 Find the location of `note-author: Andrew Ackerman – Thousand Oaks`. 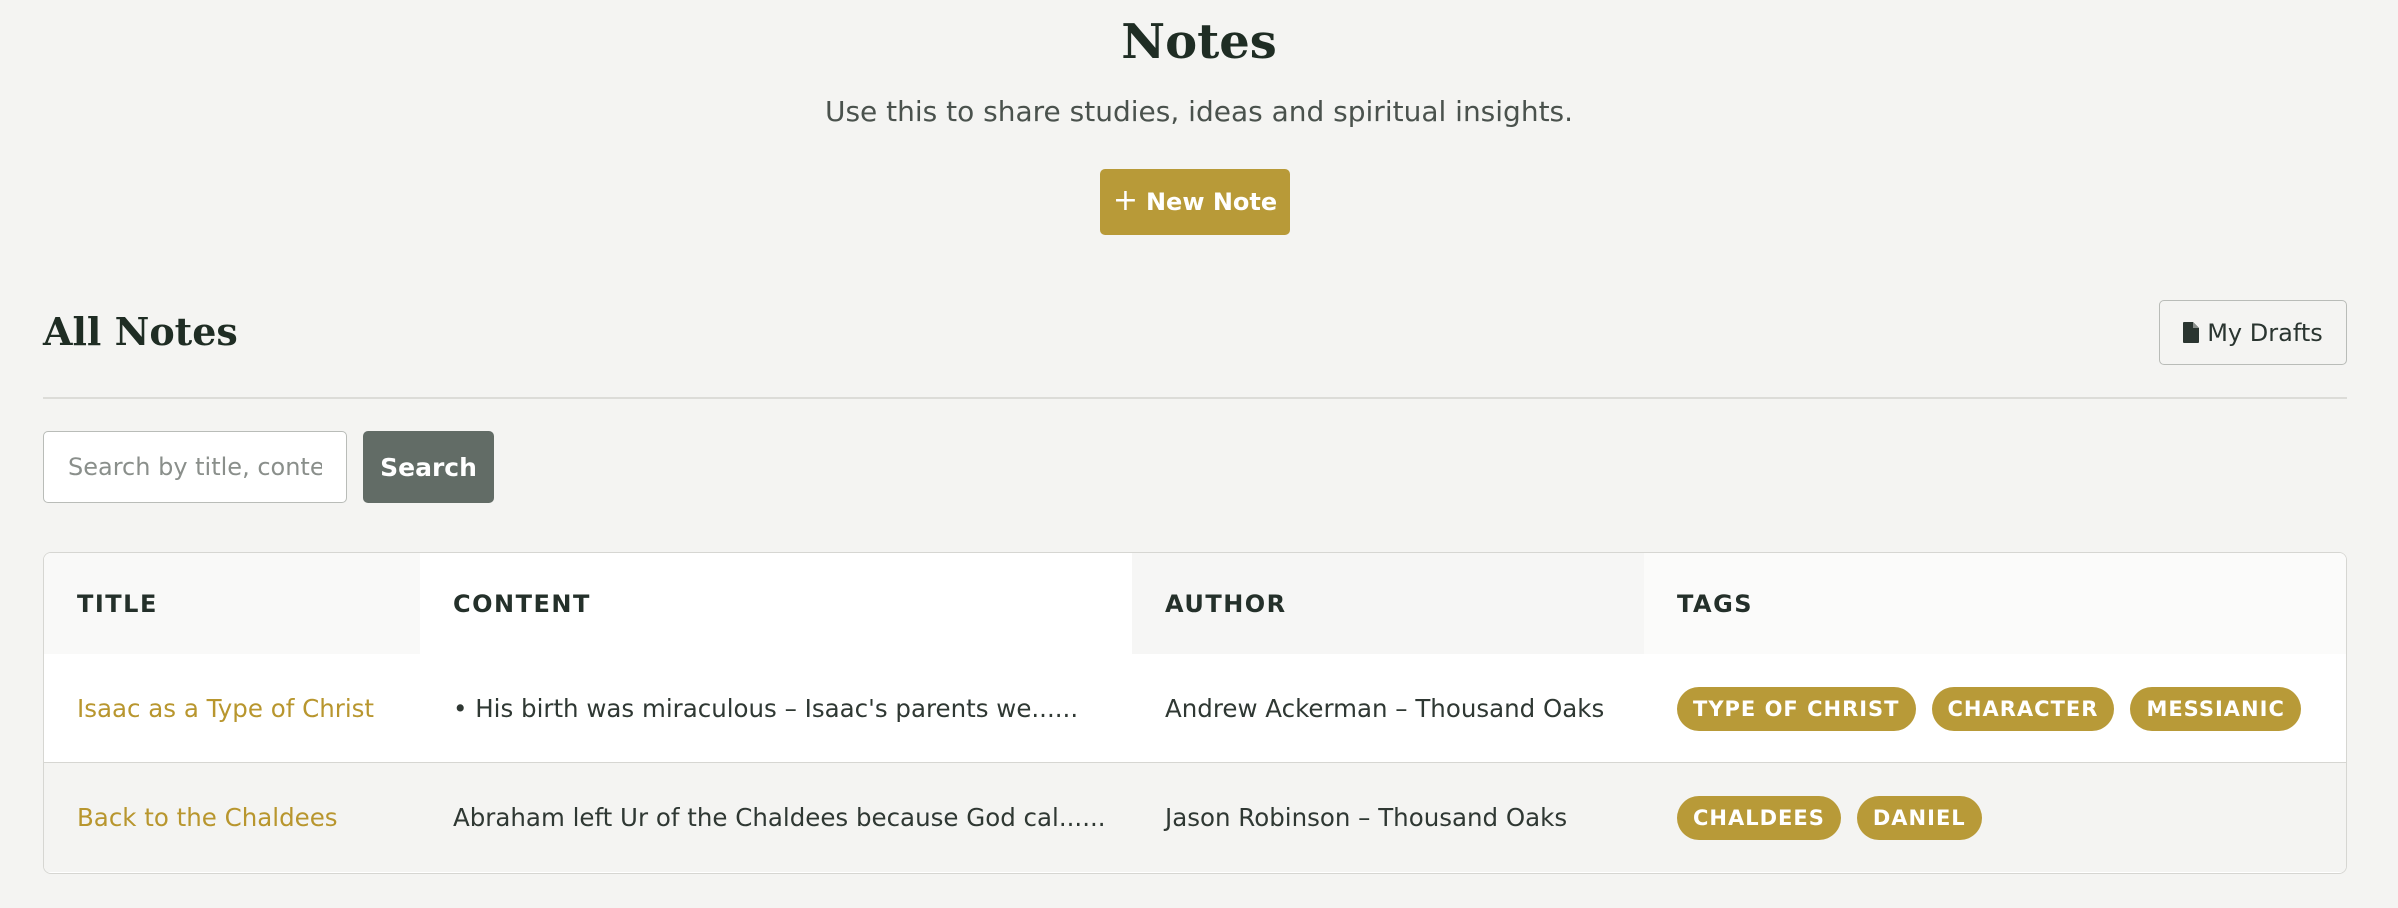

note-author: Andrew Ackerman – Thousand Oaks is located at coordinates (1385, 708).